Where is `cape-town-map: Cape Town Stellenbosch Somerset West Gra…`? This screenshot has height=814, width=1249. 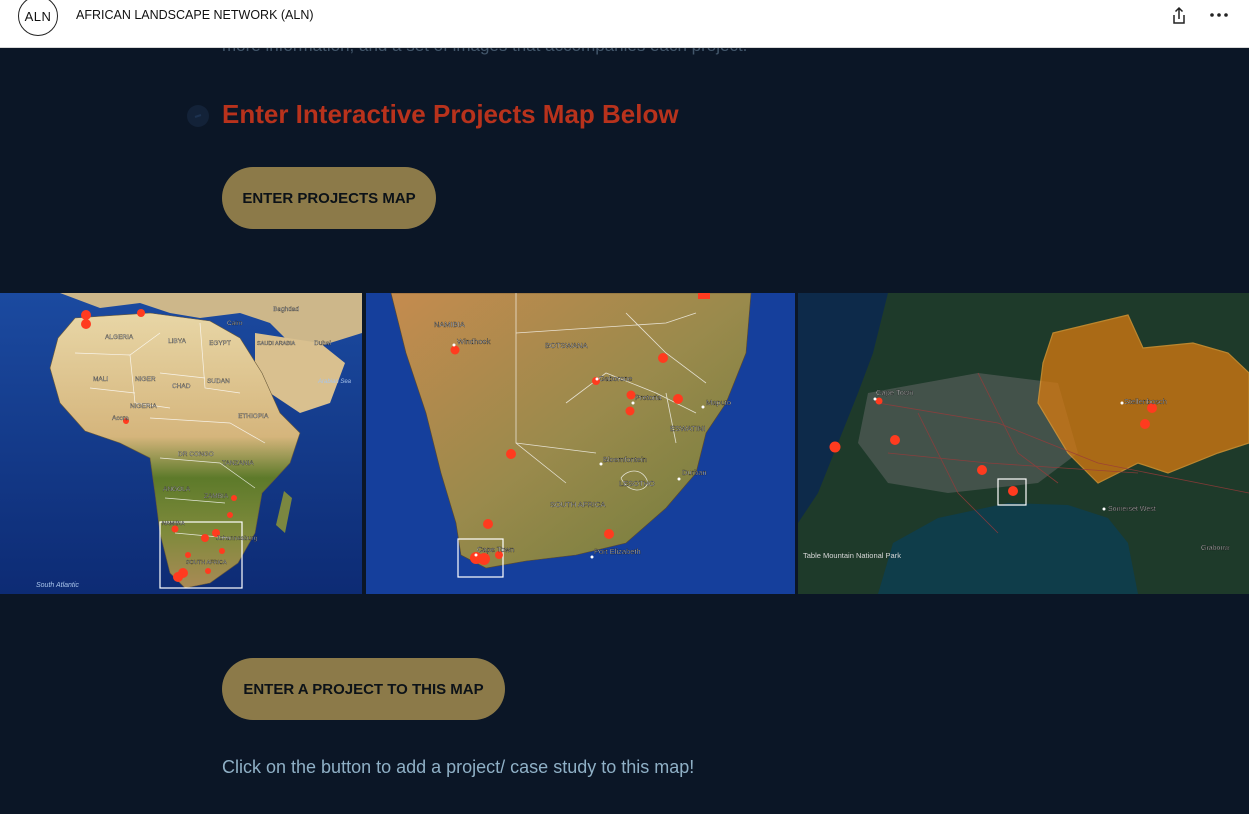
cape-town-map: Cape Town Stellenbosch Somerset West Gra… is located at coordinates (1023, 443).